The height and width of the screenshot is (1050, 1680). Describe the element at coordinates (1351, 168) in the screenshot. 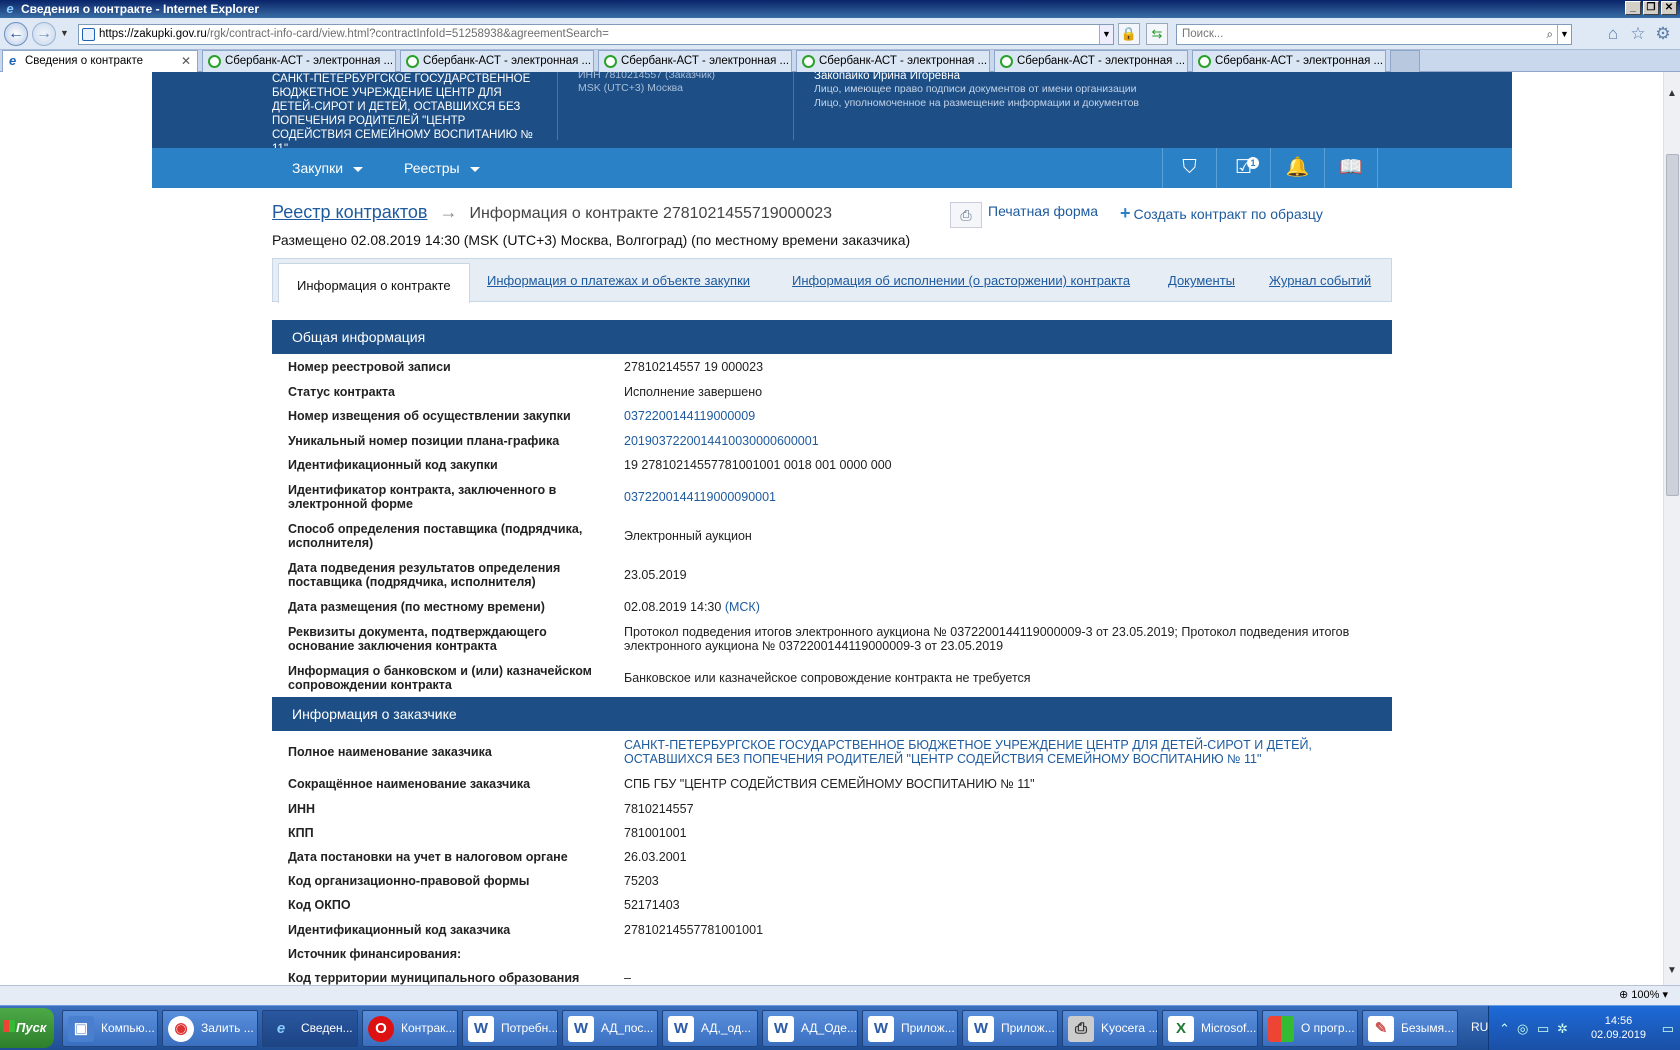

I see `book-search-icon: 📖` at that location.